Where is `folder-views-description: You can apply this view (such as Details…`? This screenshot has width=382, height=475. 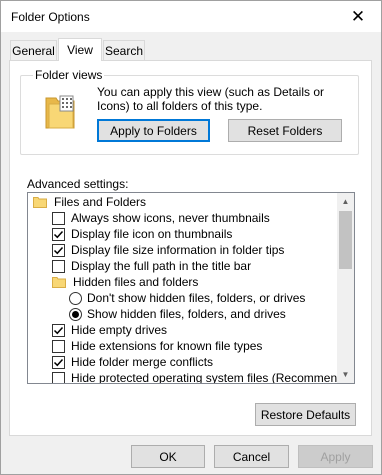 folder-views-description: You can apply this view (such as Details… is located at coordinates (211, 99).